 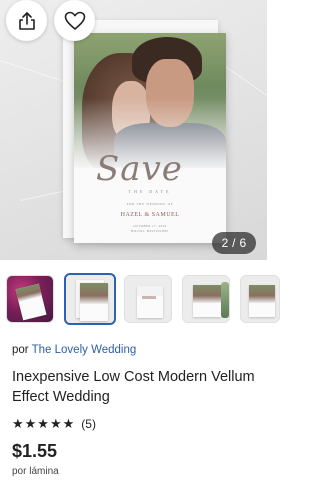 I want to click on rating-stars: ★★★★★, so click(x=44, y=423).